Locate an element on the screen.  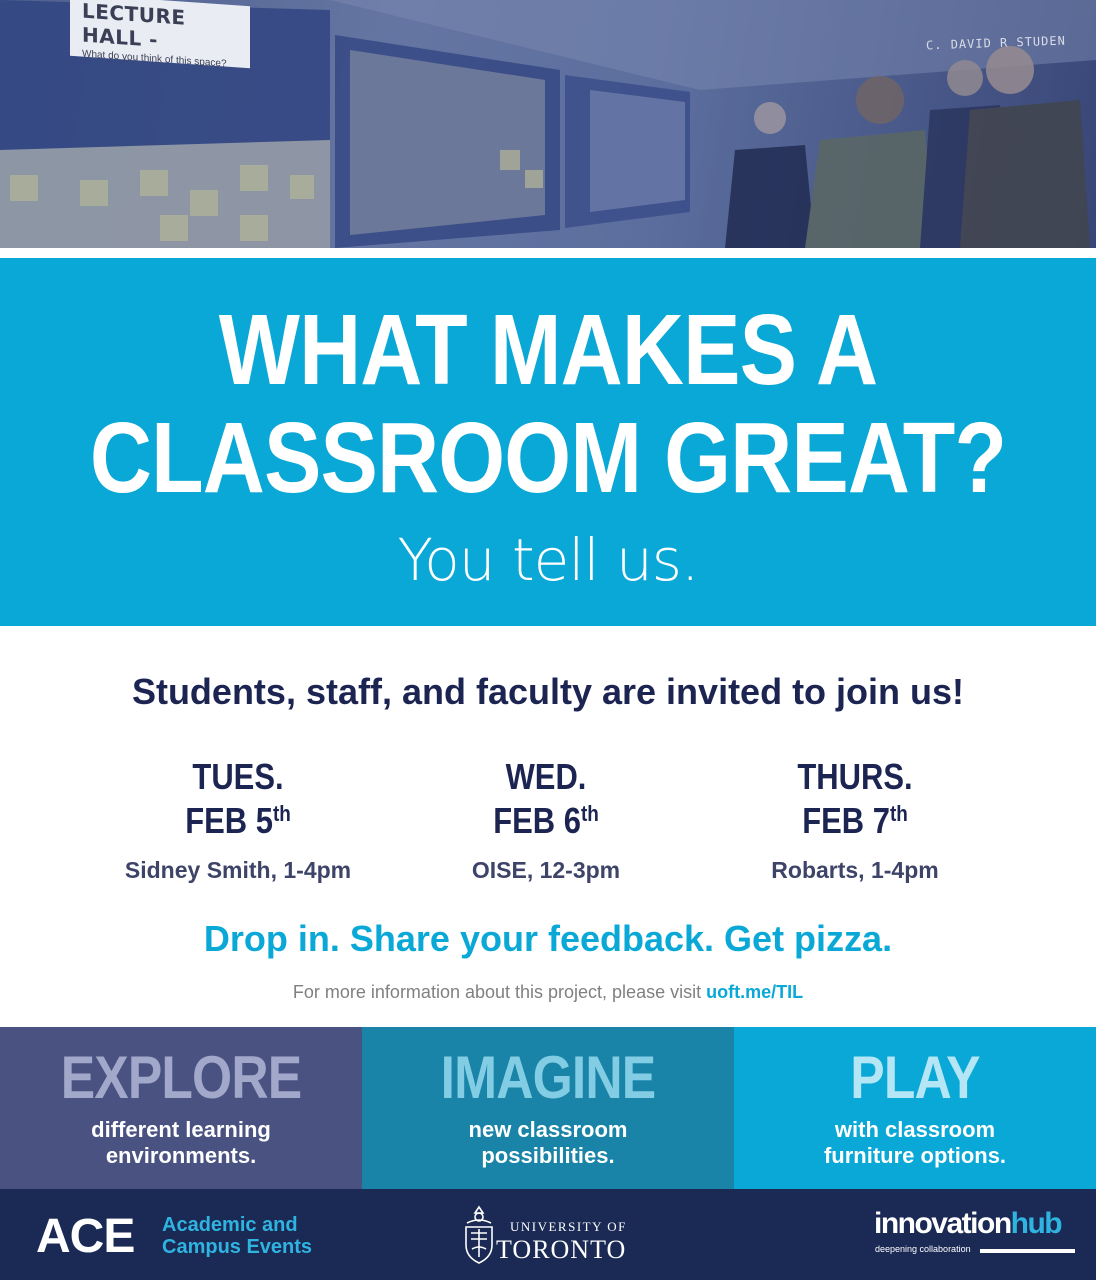
uoft-logo-name: TORONTO is located at coordinates (561, 1249).